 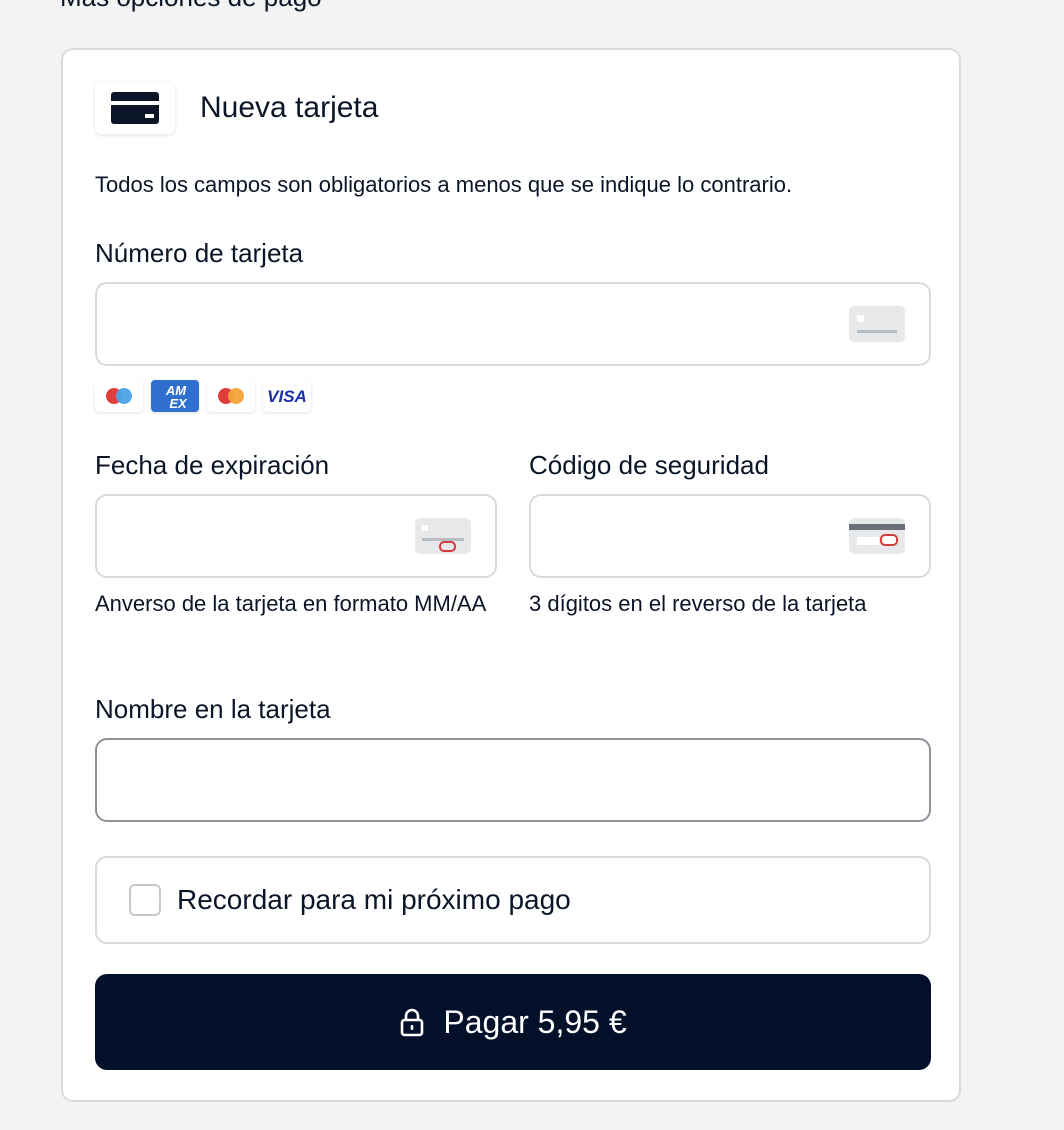 I want to click on card-number-input, so click(x=406, y=324).